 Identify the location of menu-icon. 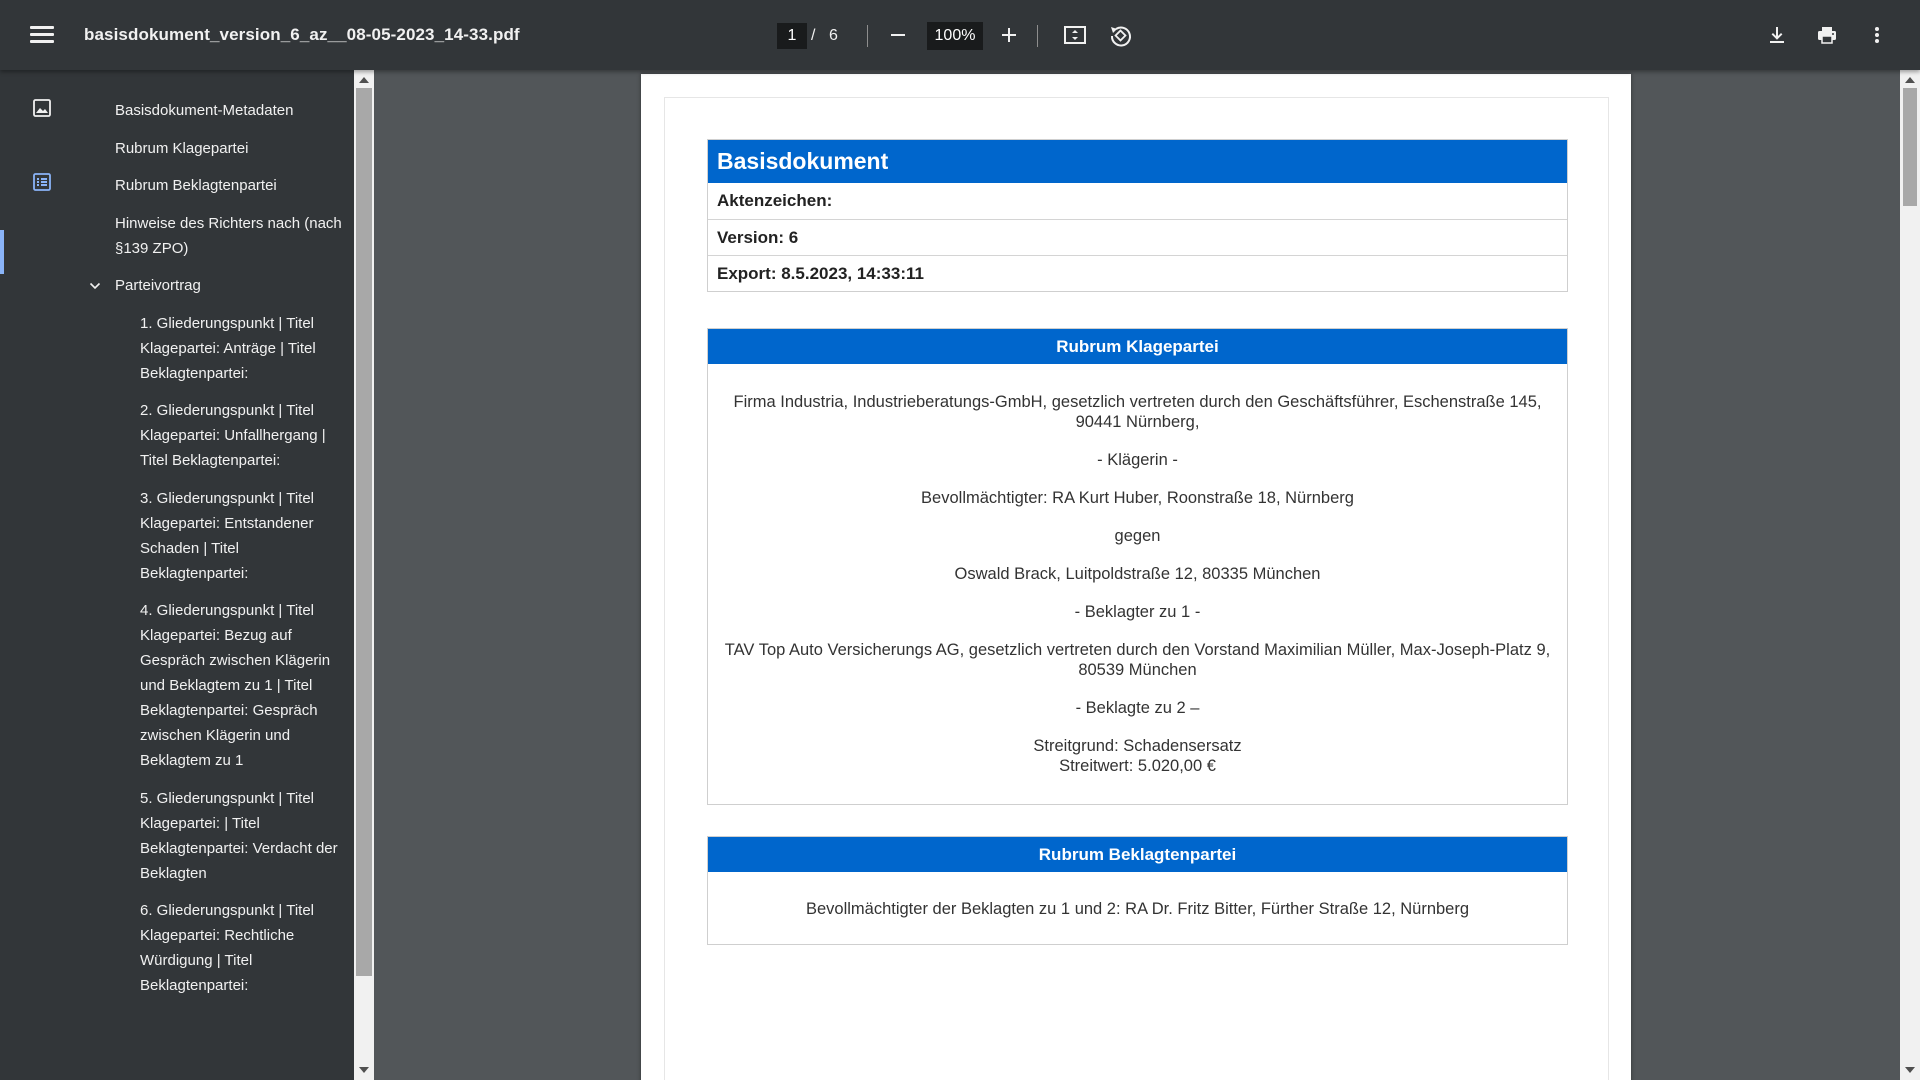
(42, 35).